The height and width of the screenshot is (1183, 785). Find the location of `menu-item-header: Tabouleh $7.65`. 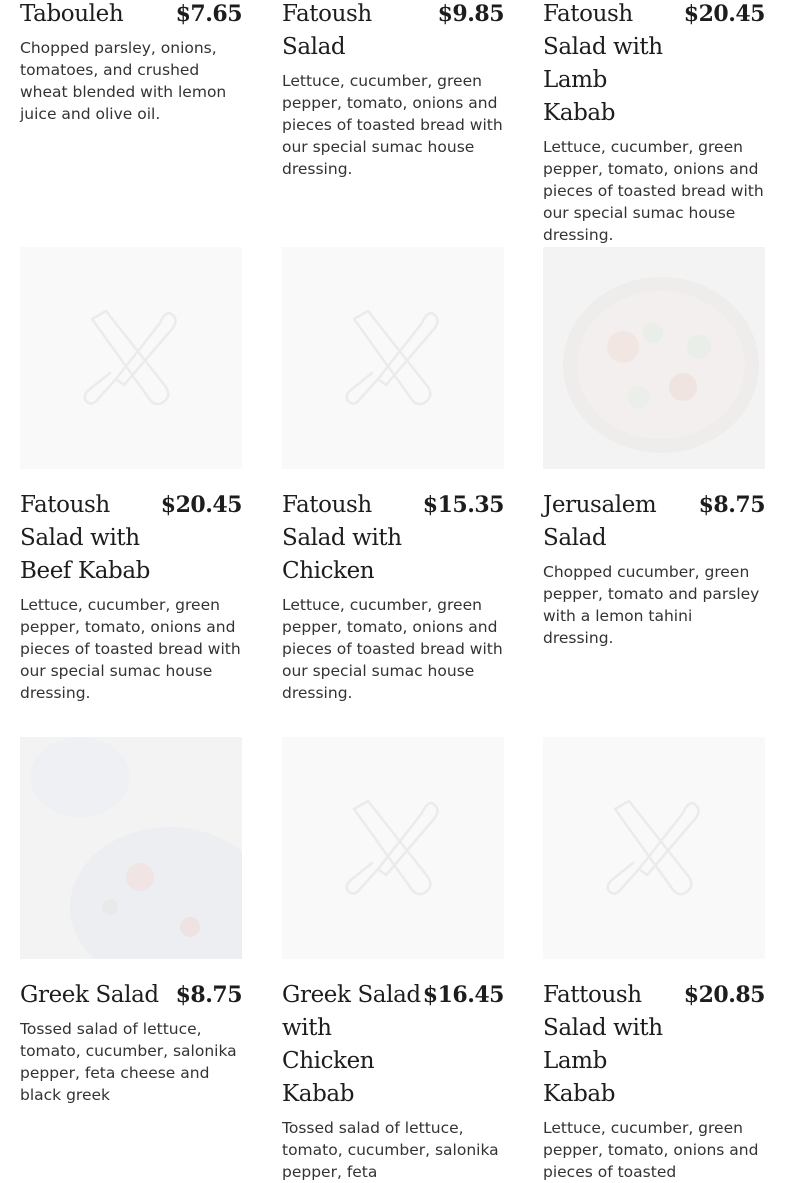

menu-item-header: Tabouleh $7.65 is located at coordinates (131, 15).